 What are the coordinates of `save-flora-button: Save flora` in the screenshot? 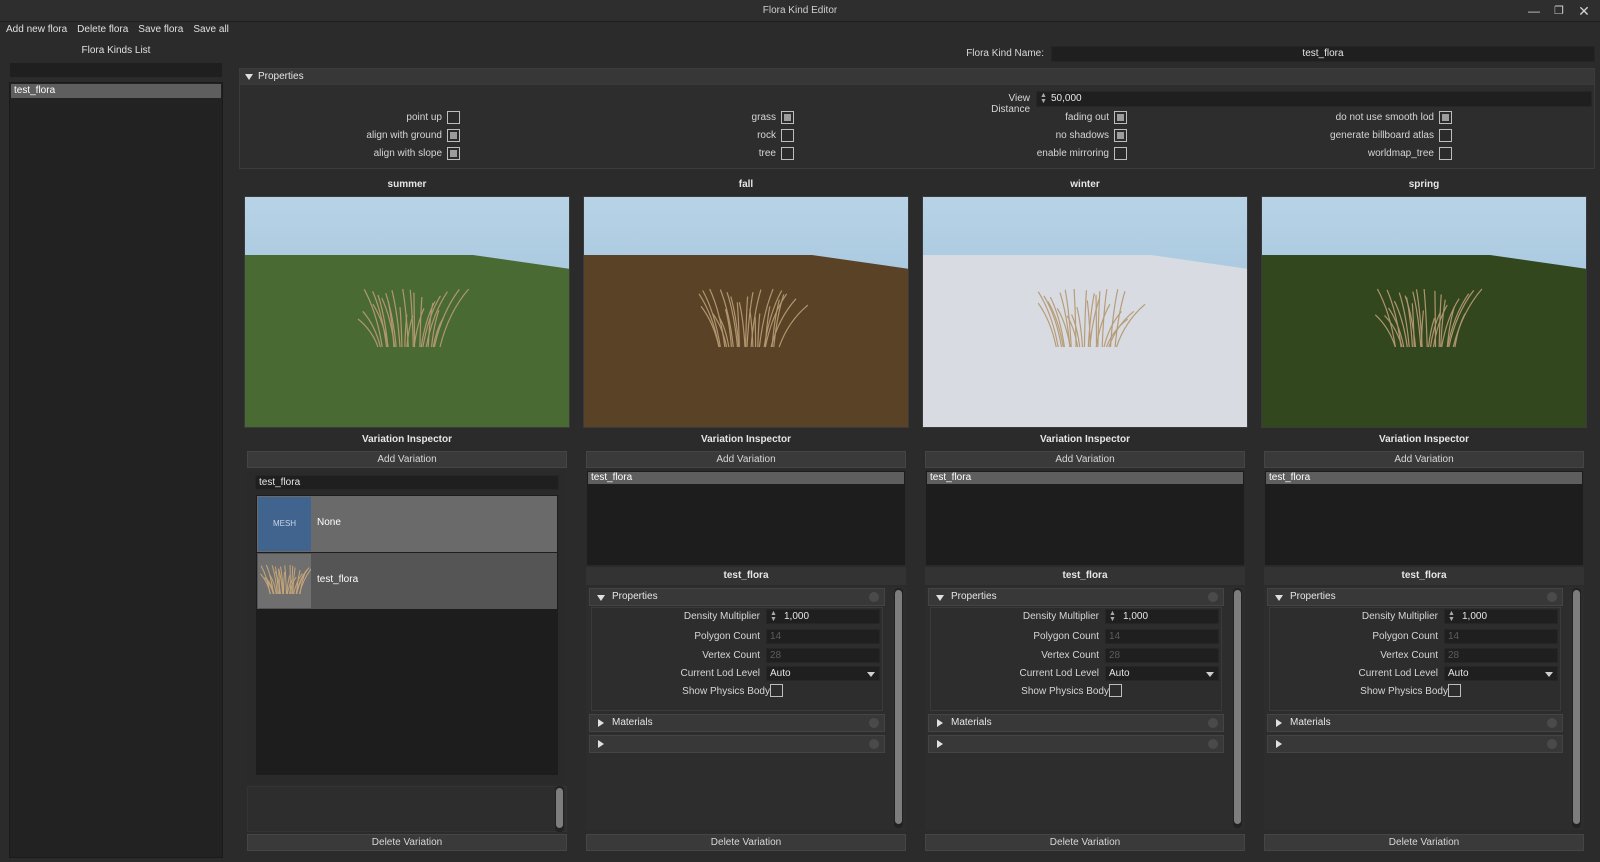 It's located at (160, 31).